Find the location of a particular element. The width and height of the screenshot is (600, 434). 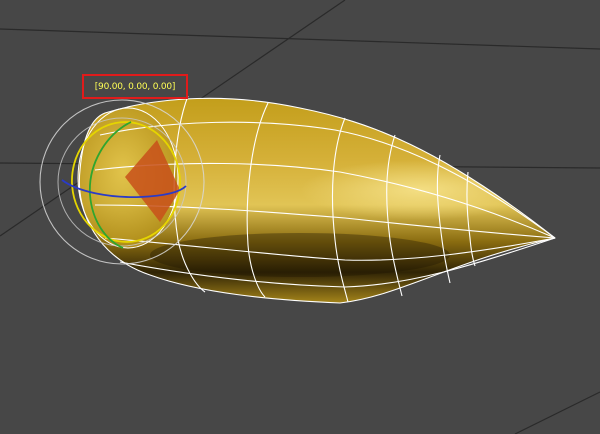

rotation-readout-value: [90.00, 0.00, 0.00] is located at coordinates (135, 86).